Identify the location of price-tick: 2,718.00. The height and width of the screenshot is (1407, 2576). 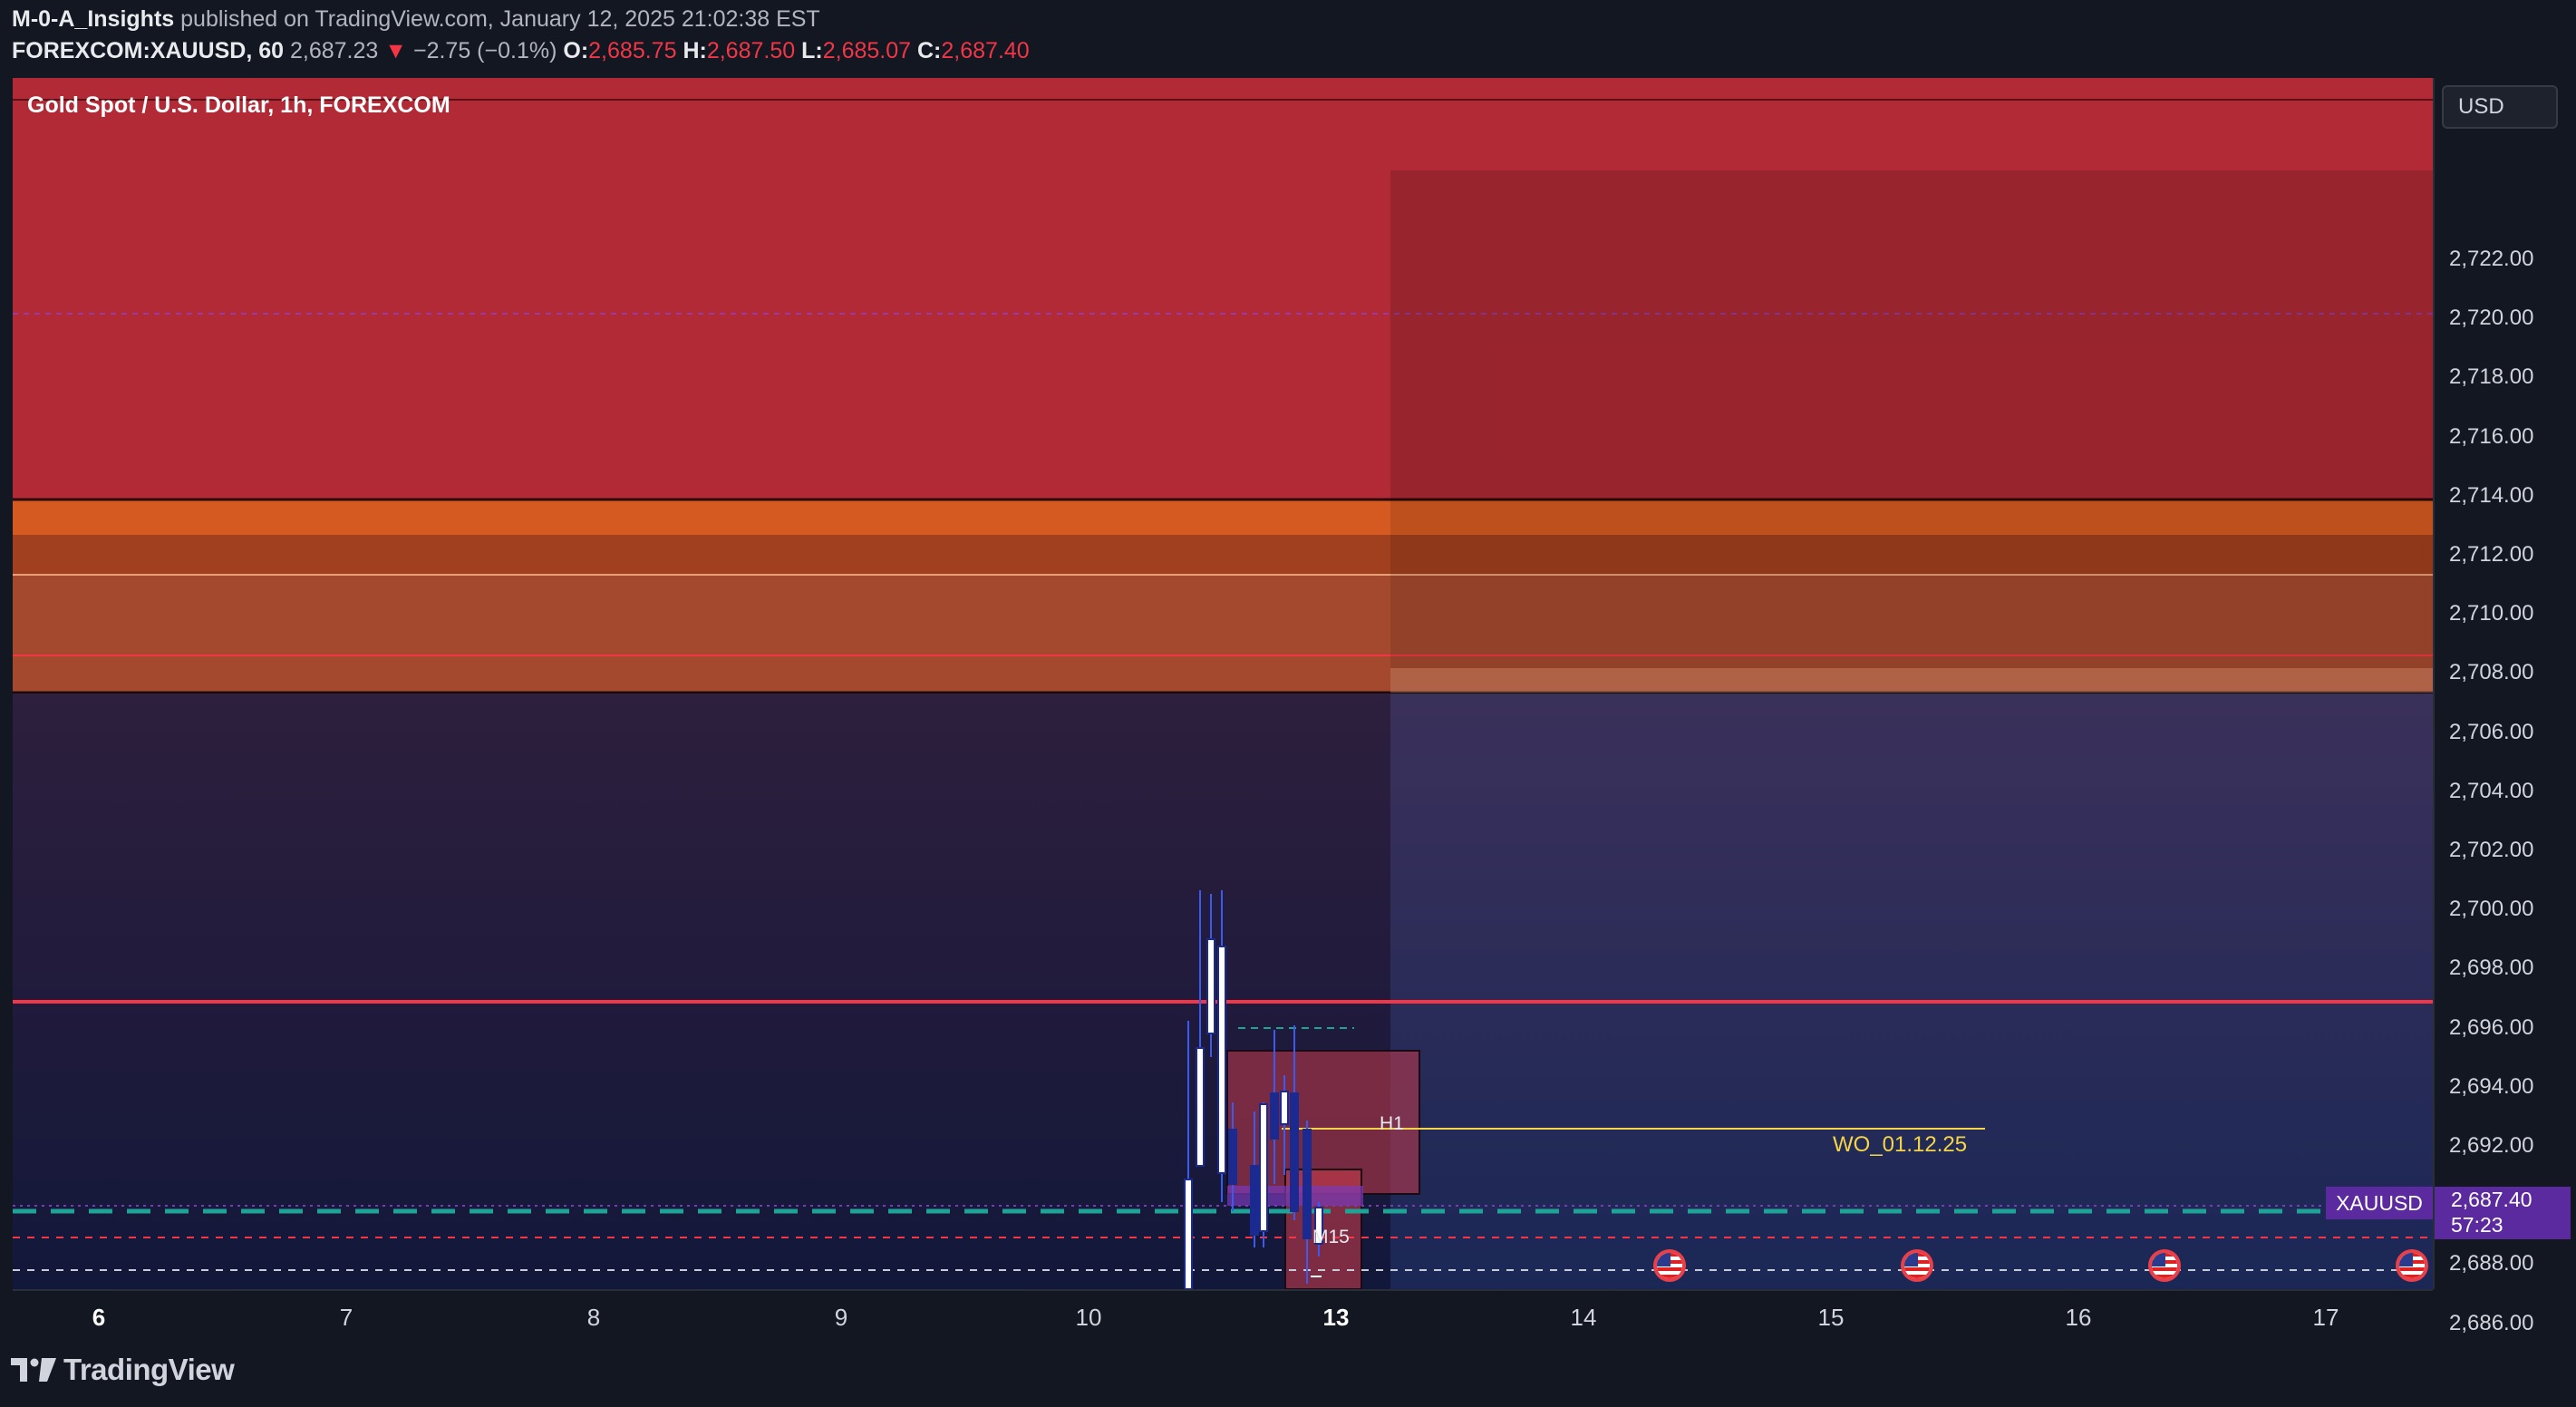
(2491, 377).